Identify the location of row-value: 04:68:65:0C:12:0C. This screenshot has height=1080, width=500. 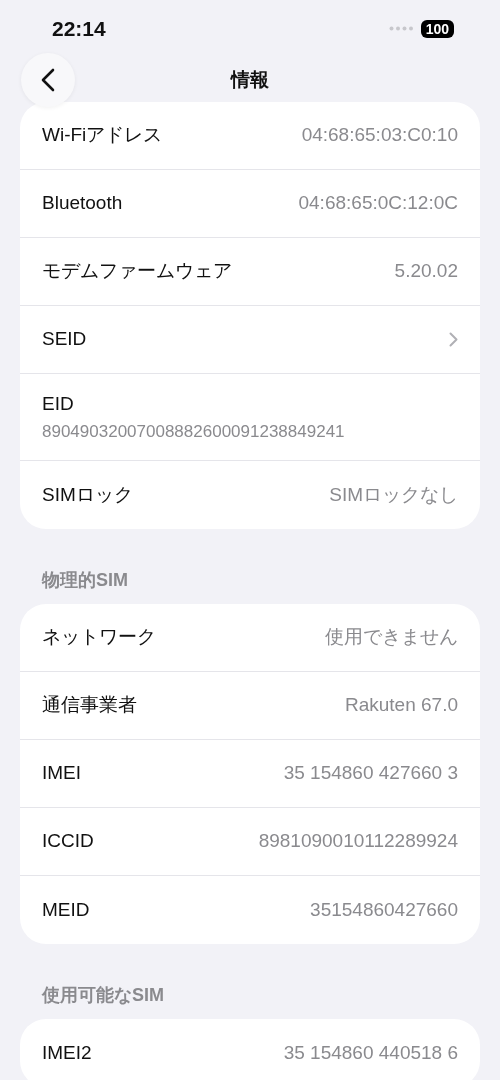
(378, 203).